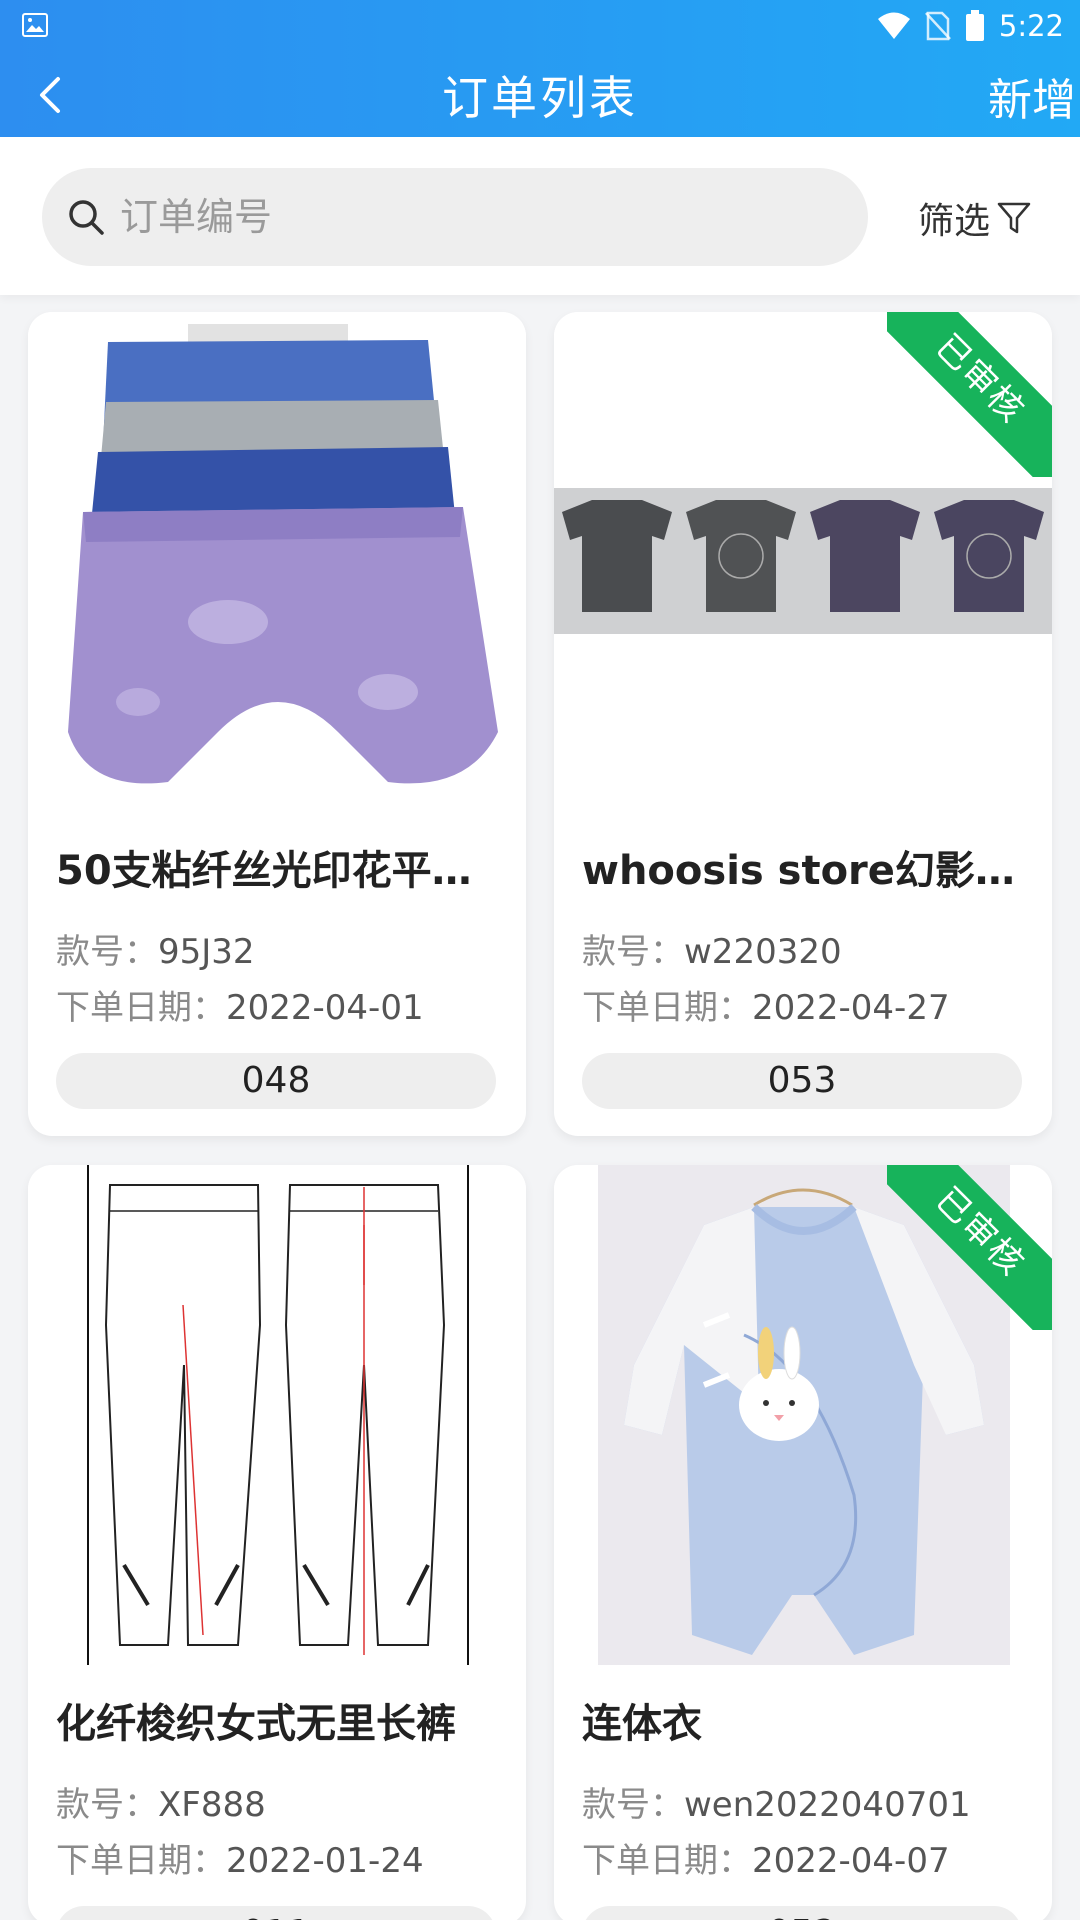  I want to click on order-date: 下单日期：2022-01-24, so click(240, 1861).